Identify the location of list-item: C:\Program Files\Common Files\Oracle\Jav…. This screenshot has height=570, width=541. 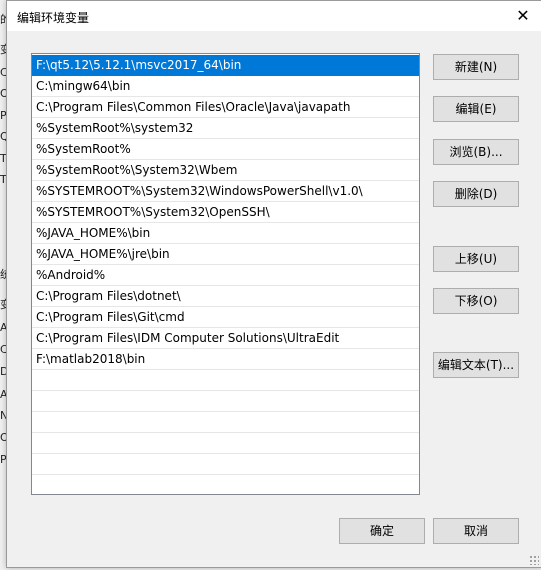
(225, 107).